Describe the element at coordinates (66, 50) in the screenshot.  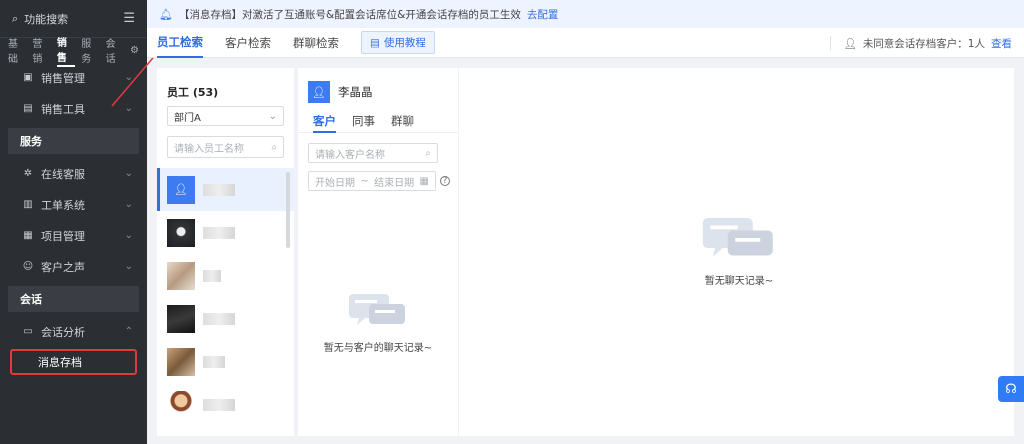
I see `sidebar-tab-sales: 销售` at that location.